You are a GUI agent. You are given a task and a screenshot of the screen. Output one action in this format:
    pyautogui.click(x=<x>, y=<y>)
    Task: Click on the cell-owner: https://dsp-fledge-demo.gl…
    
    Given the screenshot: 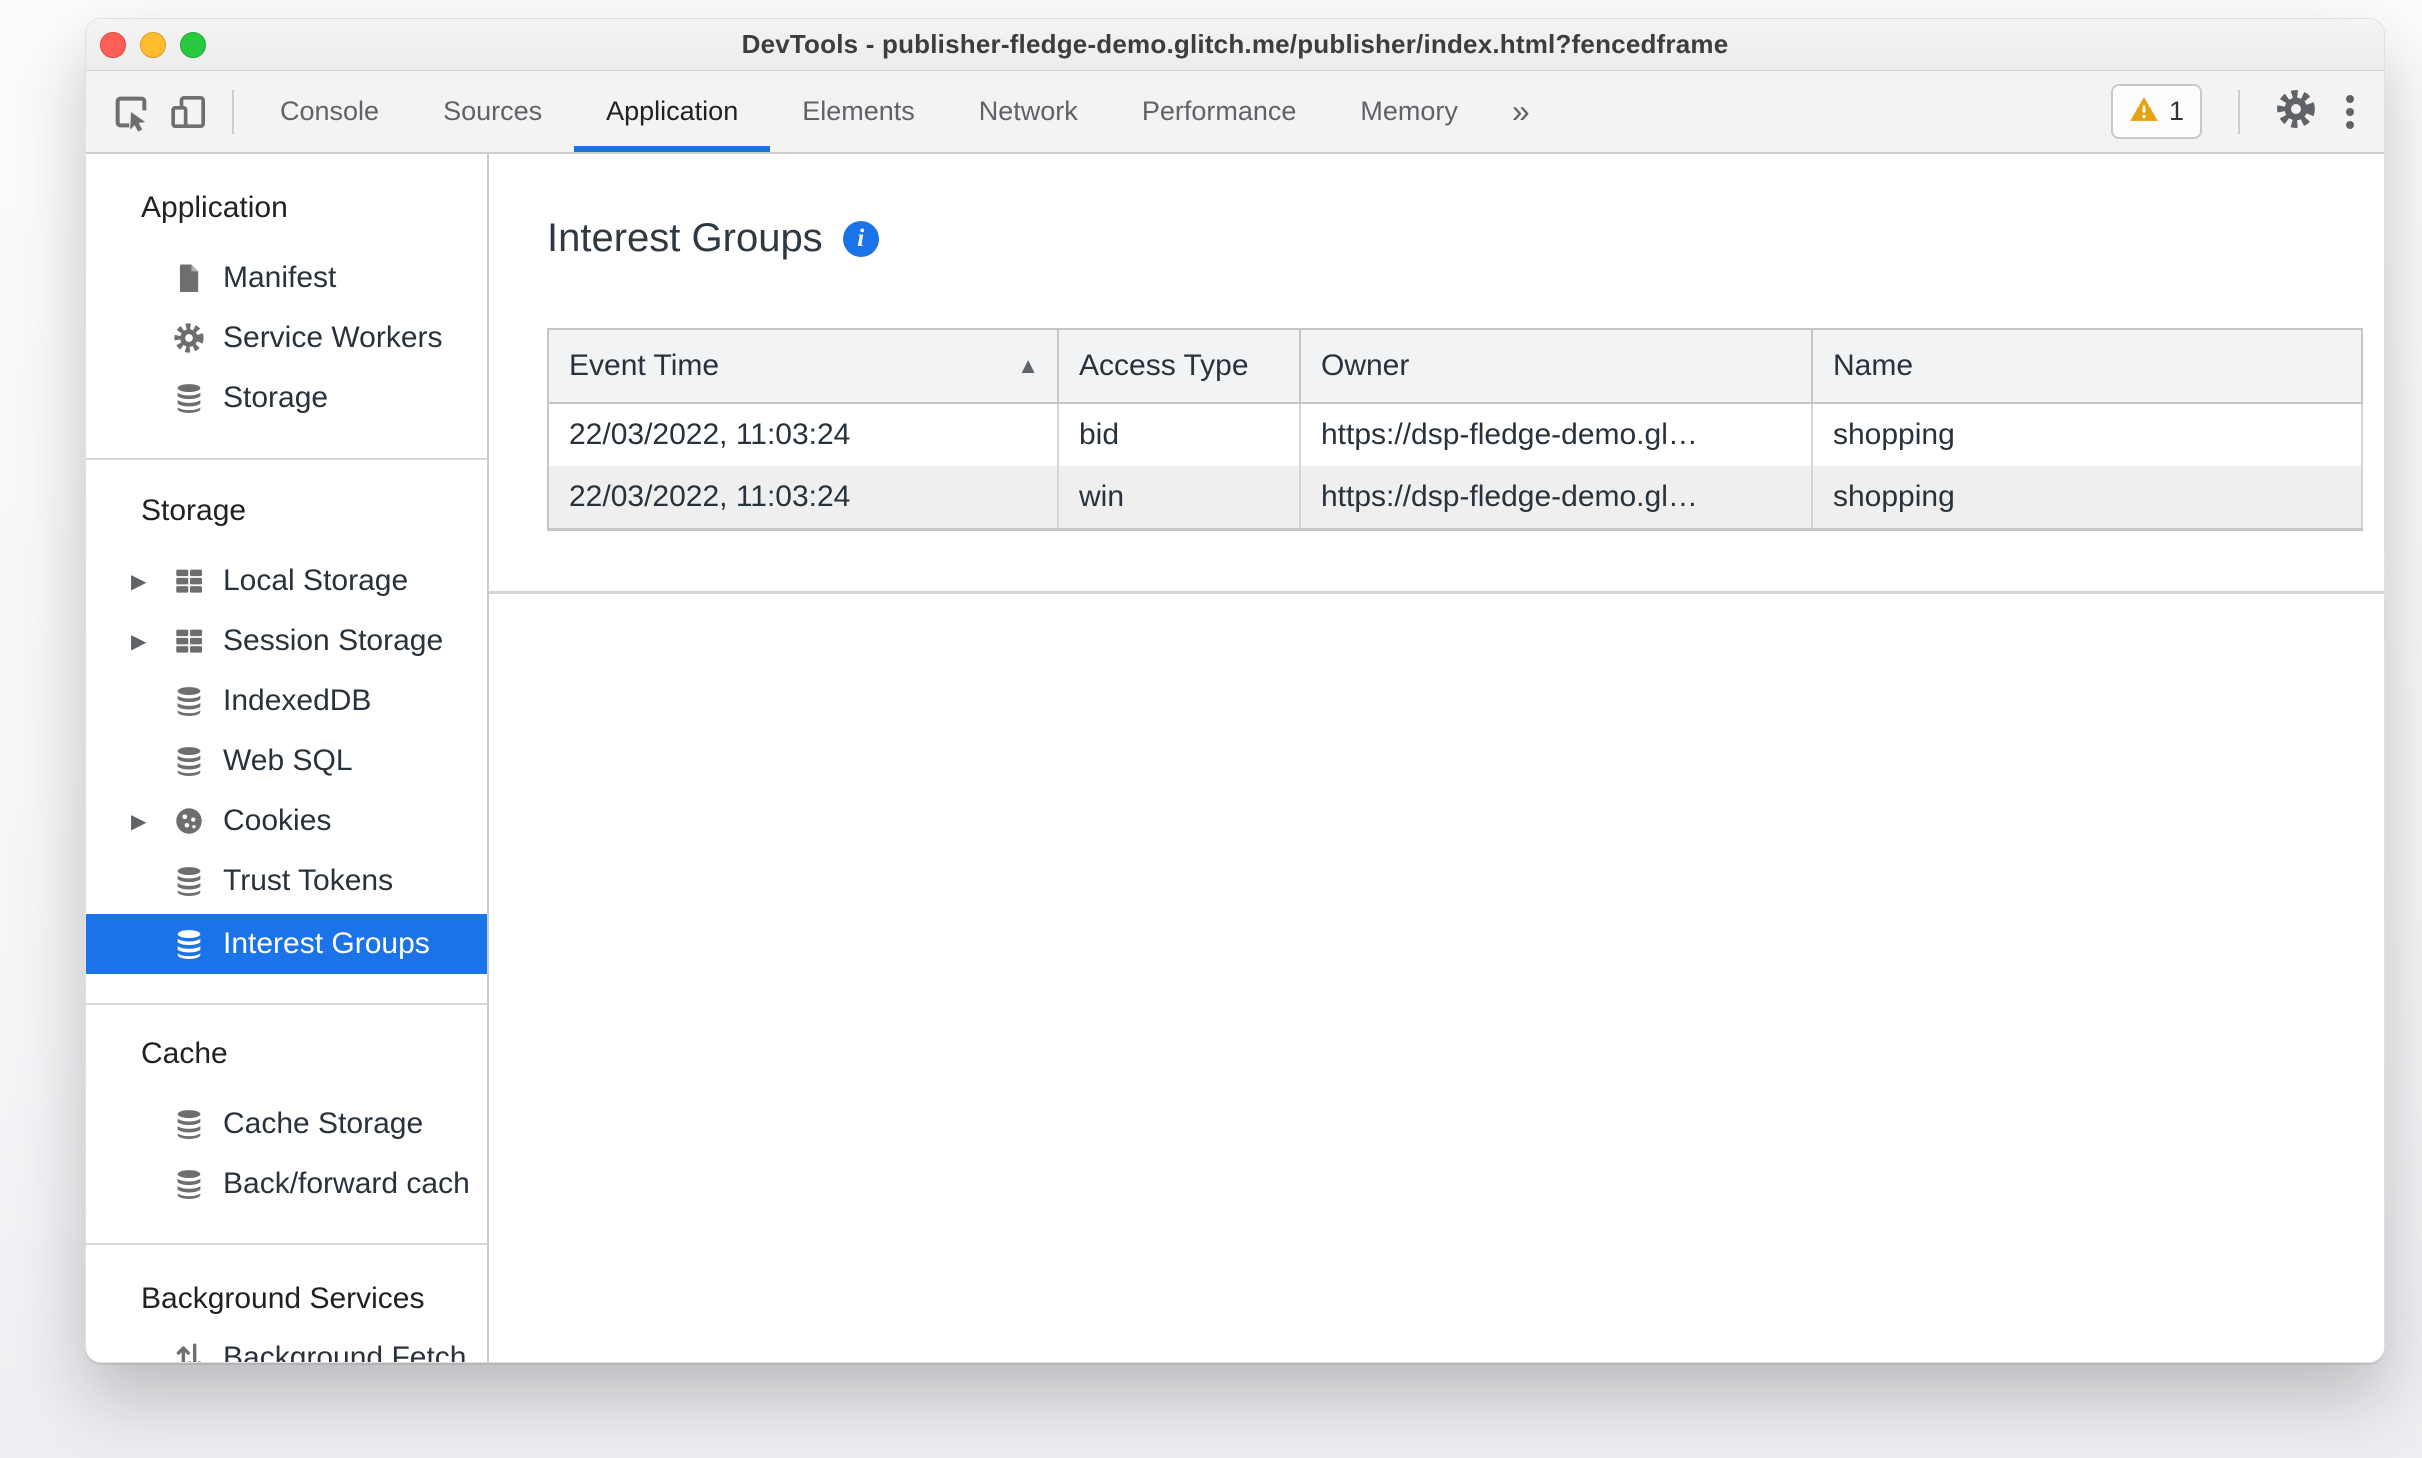 What is the action you would take?
    pyautogui.click(x=1556, y=498)
    